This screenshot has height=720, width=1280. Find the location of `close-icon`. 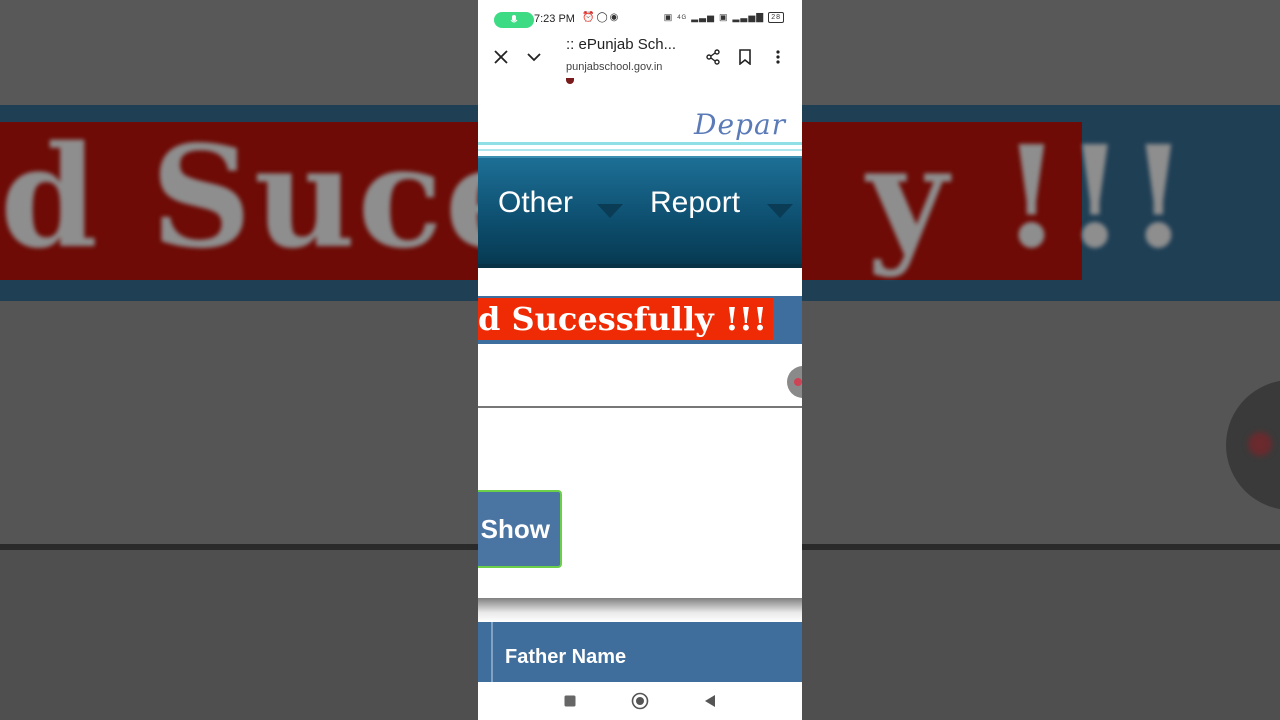

close-icon is located at coordinates (501, 57).